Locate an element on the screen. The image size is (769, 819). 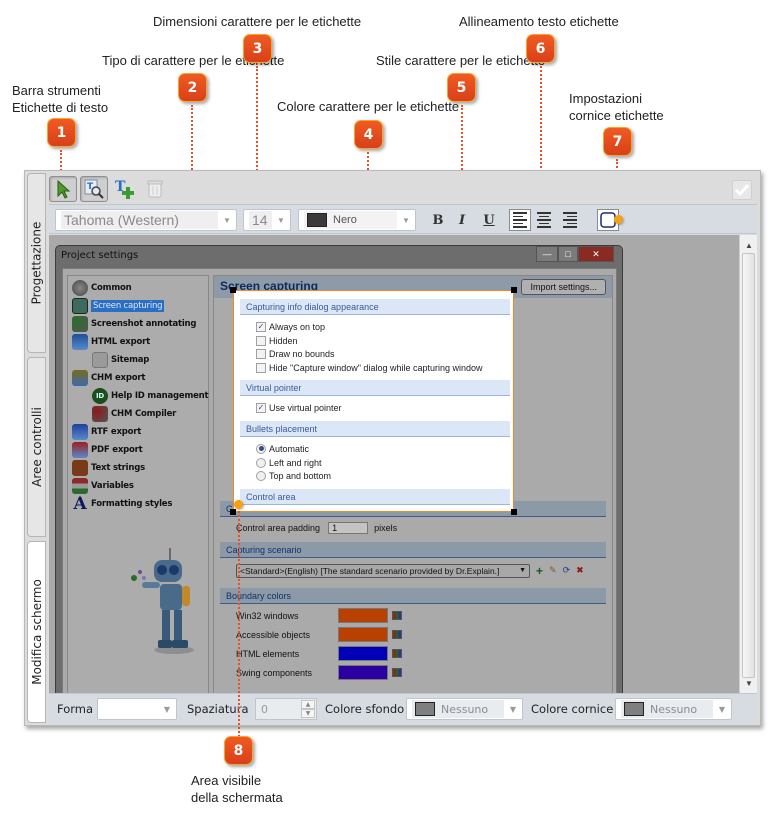
spin-up-icon: ▲ is located at coordinates (308, 704).